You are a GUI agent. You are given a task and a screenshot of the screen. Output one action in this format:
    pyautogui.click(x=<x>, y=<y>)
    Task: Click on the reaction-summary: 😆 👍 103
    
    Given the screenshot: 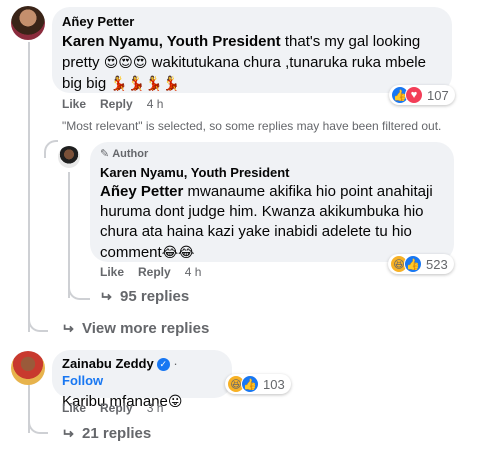 What is the action you would take?
    pyautogui.click(x=258, y=384)
    